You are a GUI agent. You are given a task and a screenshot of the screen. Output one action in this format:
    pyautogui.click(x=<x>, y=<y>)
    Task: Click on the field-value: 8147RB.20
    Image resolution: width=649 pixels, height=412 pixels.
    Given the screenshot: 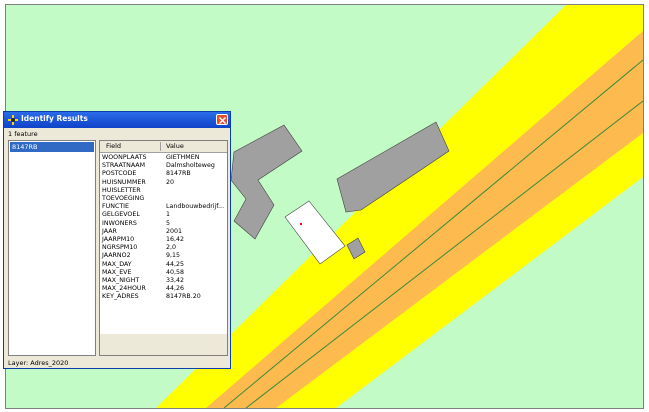 What is the action you would take?
    pyautogui.click(x=183, y=297)
    